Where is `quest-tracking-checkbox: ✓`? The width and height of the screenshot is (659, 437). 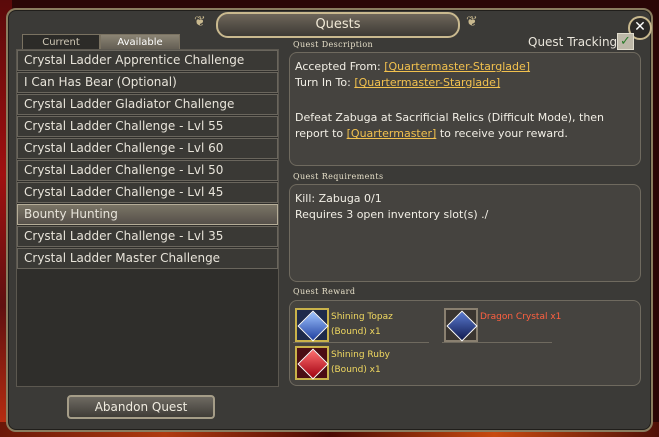
quest-tracking-checkbox: ✓ is located at coordinates (625, 41).